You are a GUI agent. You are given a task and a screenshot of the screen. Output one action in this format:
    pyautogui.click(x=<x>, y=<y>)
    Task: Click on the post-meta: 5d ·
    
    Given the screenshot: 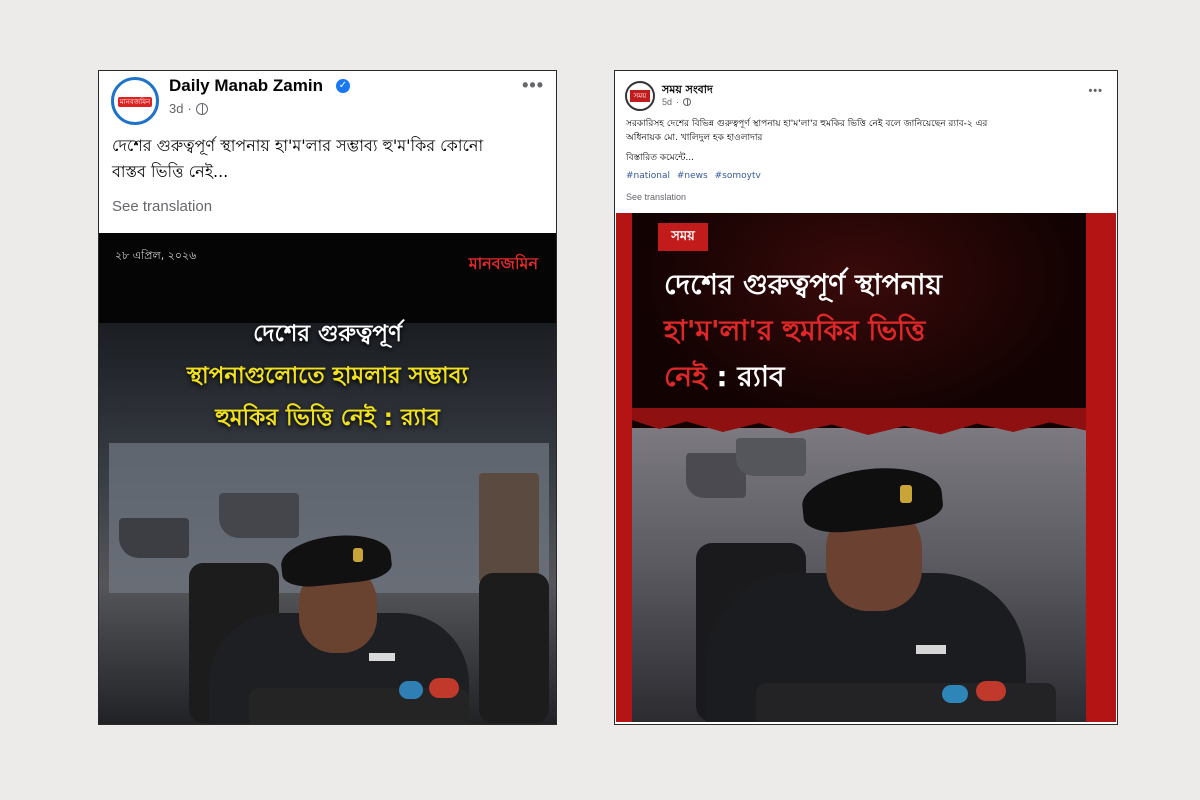 What is the action you would take?
    pyautogui.click(x=677, y=102)
    